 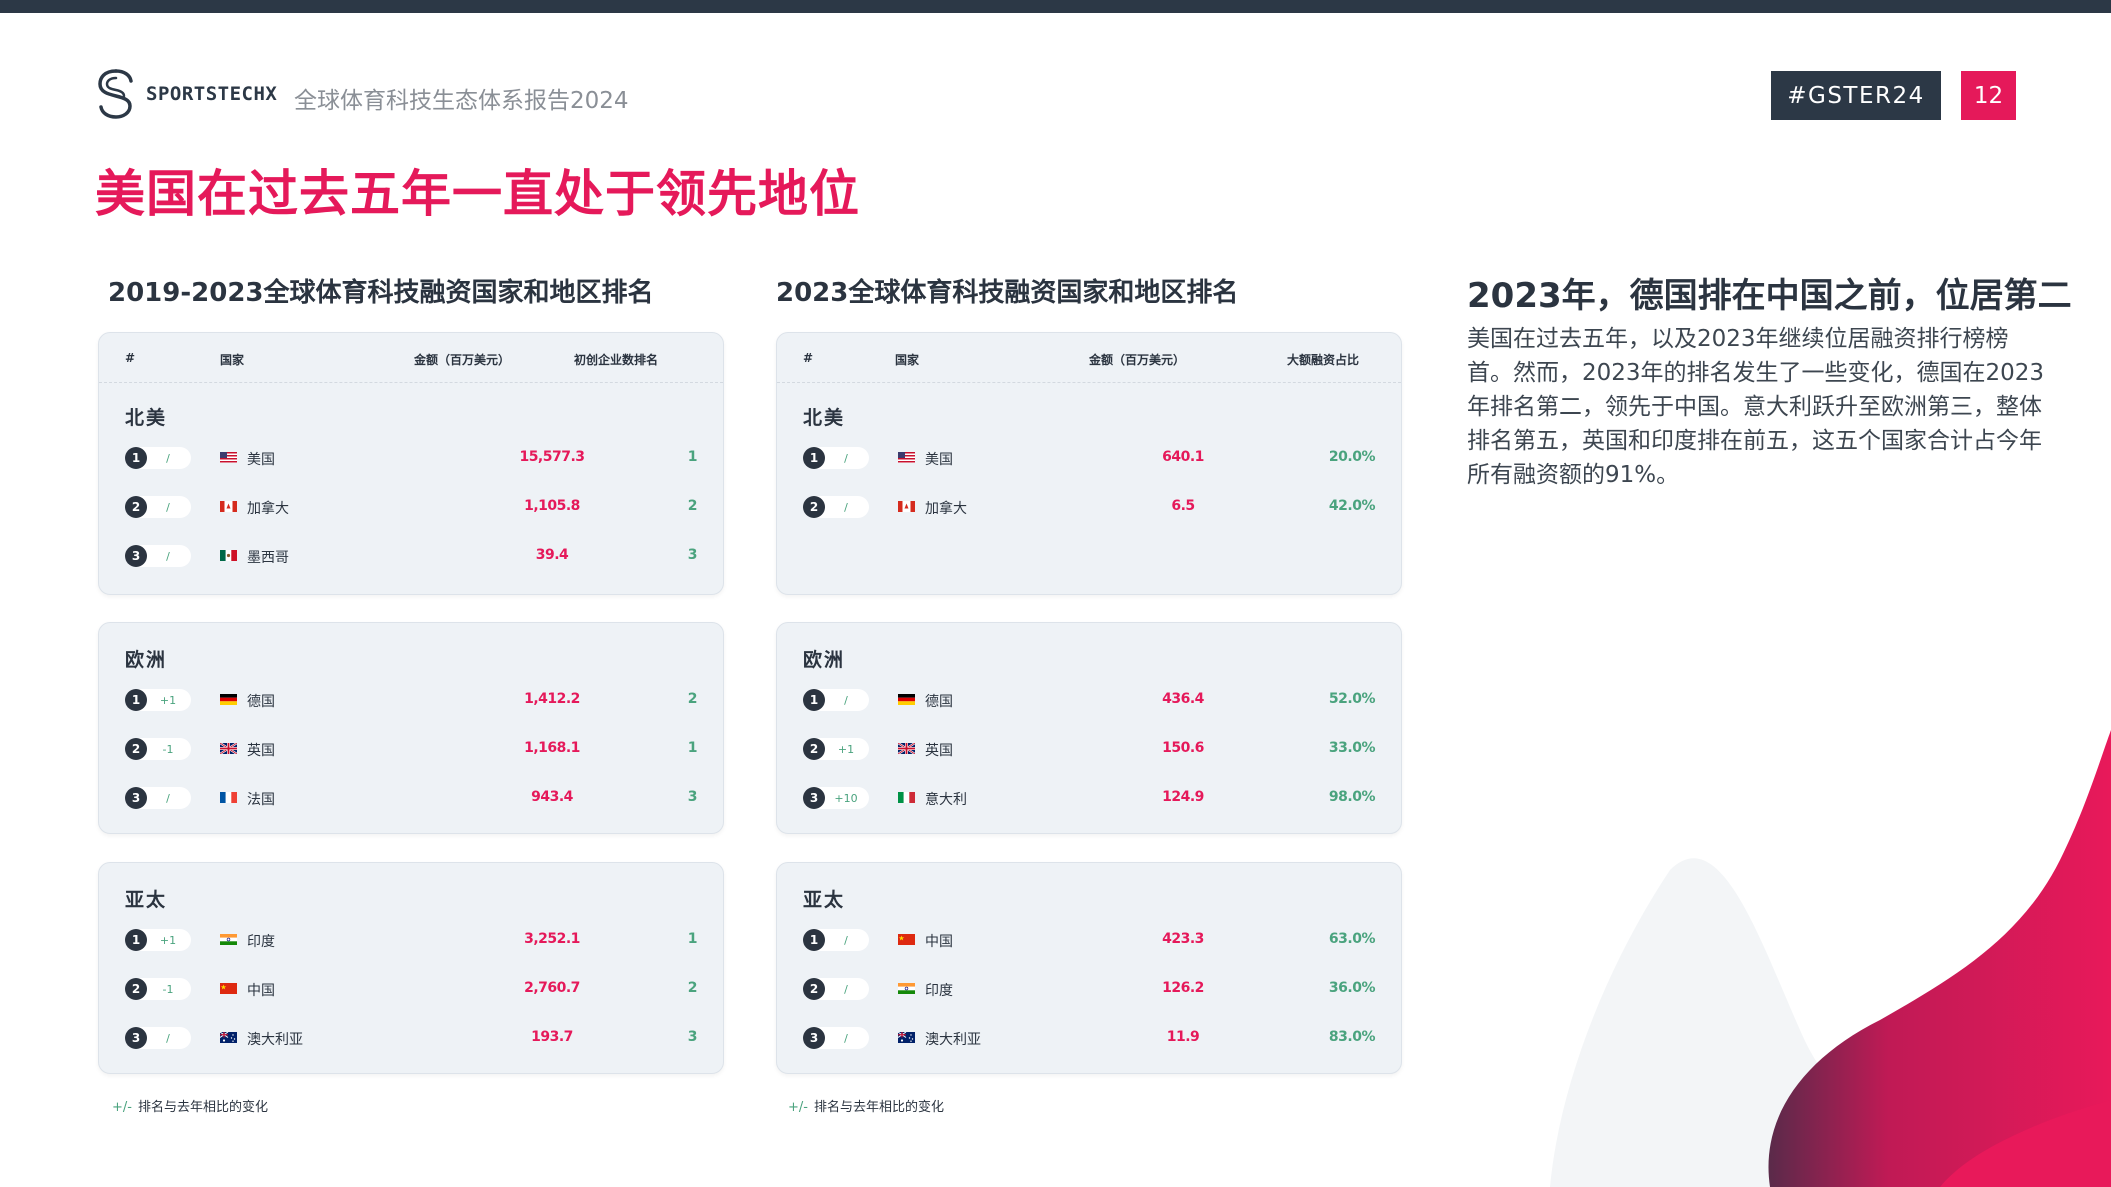 I want to click on left-region-card: 亚太 1 +1 印度 3,252.1 1 2 -1 中国 2,760.7 2 3/澳大利亚 193.7 3, so click(x=411, y=968).